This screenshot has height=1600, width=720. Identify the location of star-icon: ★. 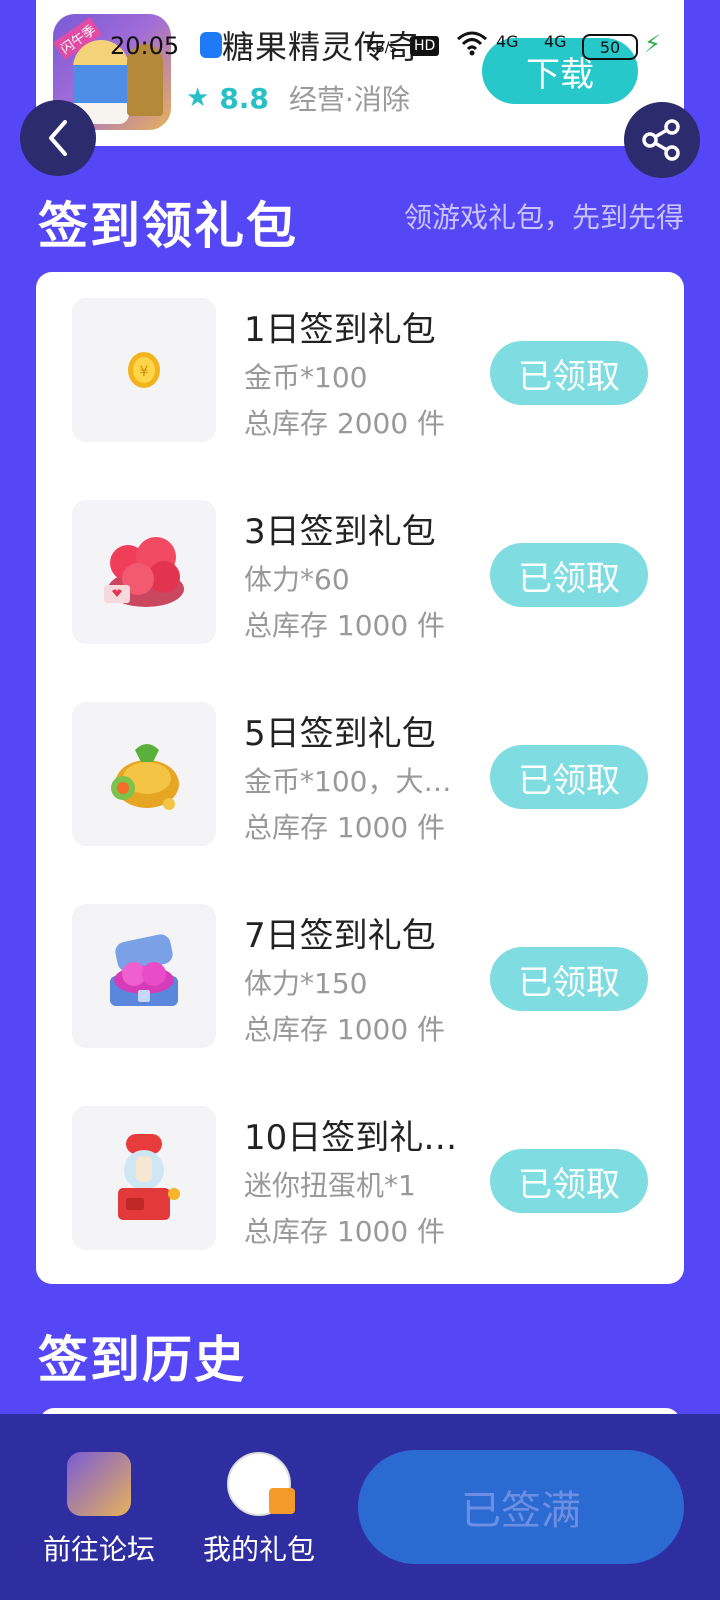
(198, 98).